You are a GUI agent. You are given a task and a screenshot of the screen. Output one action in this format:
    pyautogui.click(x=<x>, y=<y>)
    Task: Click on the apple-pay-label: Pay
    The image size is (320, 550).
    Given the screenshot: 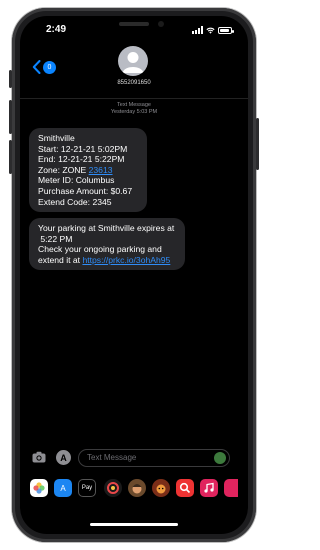 What is the action you would take?
    pyautogui.click(x=87, y=488)
    